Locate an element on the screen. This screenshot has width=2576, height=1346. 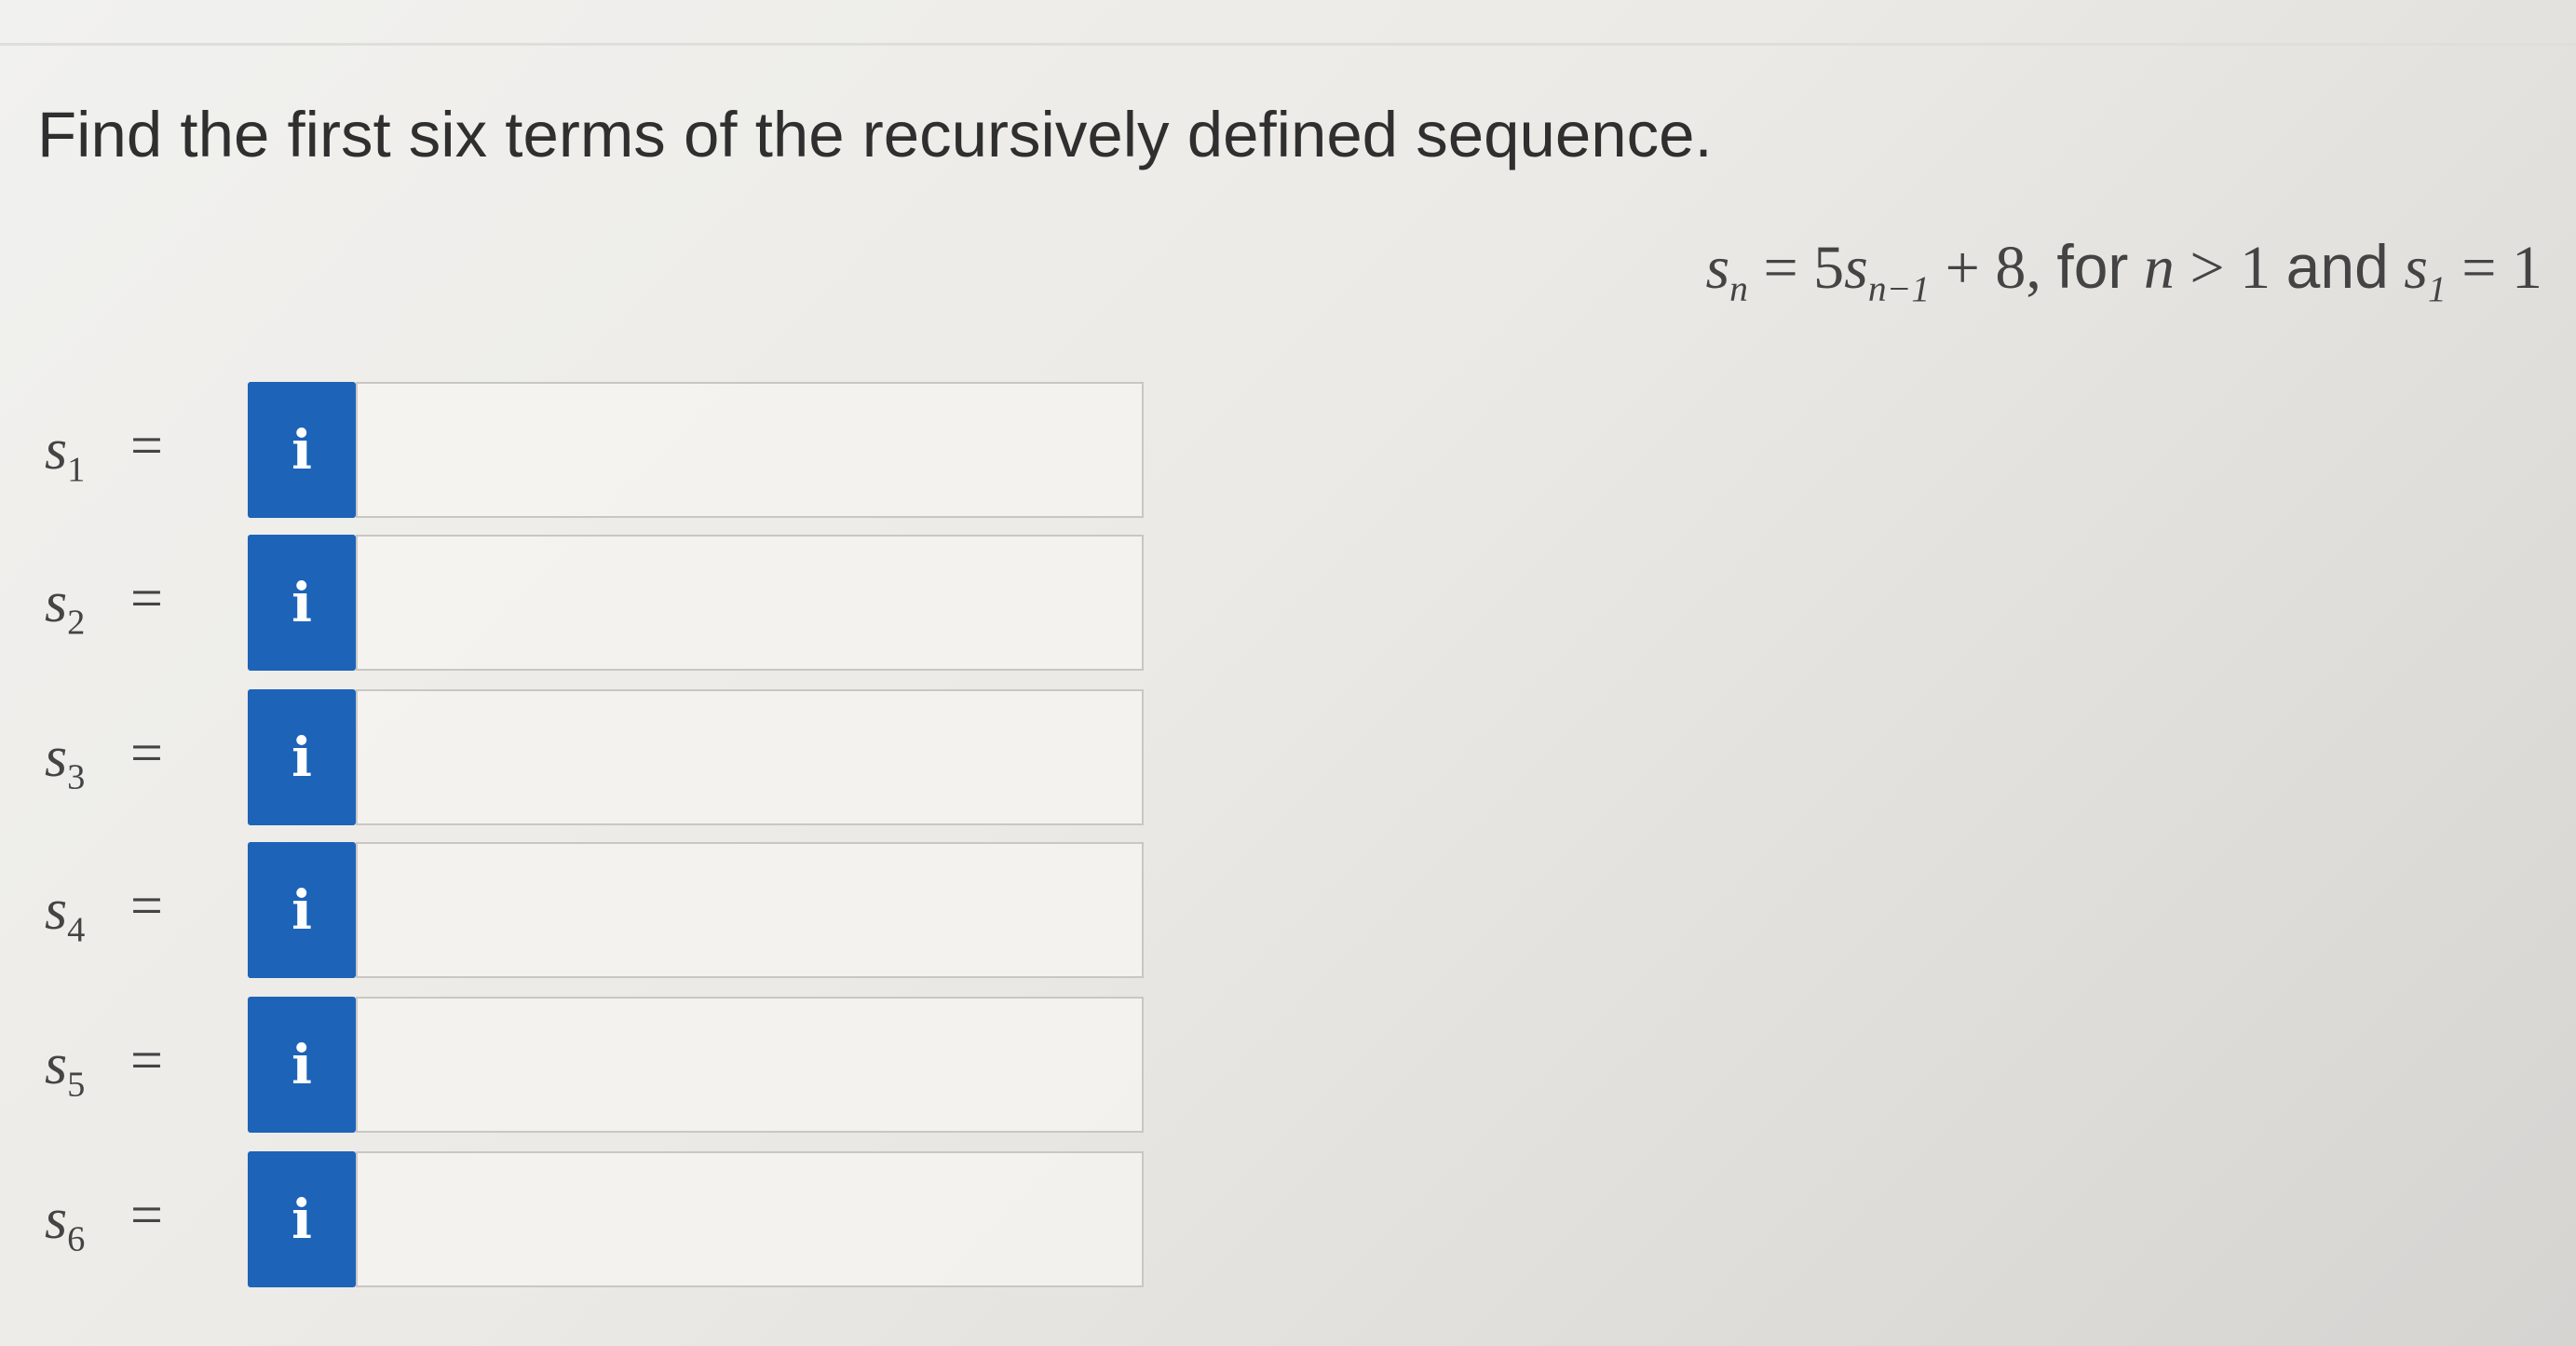
term-label: s2 is located at coordinates (65, 606).